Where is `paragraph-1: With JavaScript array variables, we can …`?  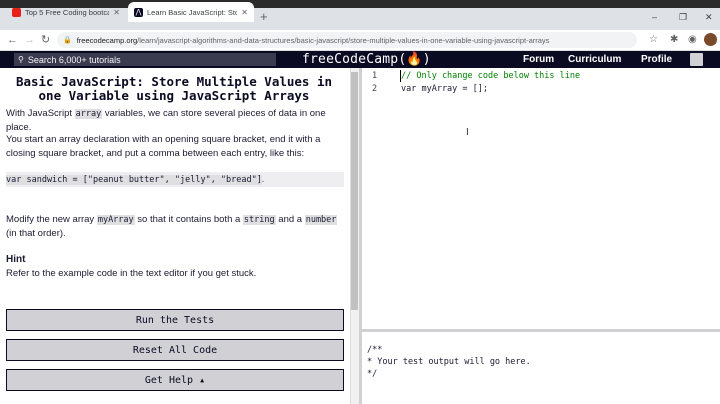
paragraph-1: With JavaScript array variables, we can … is located at coordinates (175, 121).